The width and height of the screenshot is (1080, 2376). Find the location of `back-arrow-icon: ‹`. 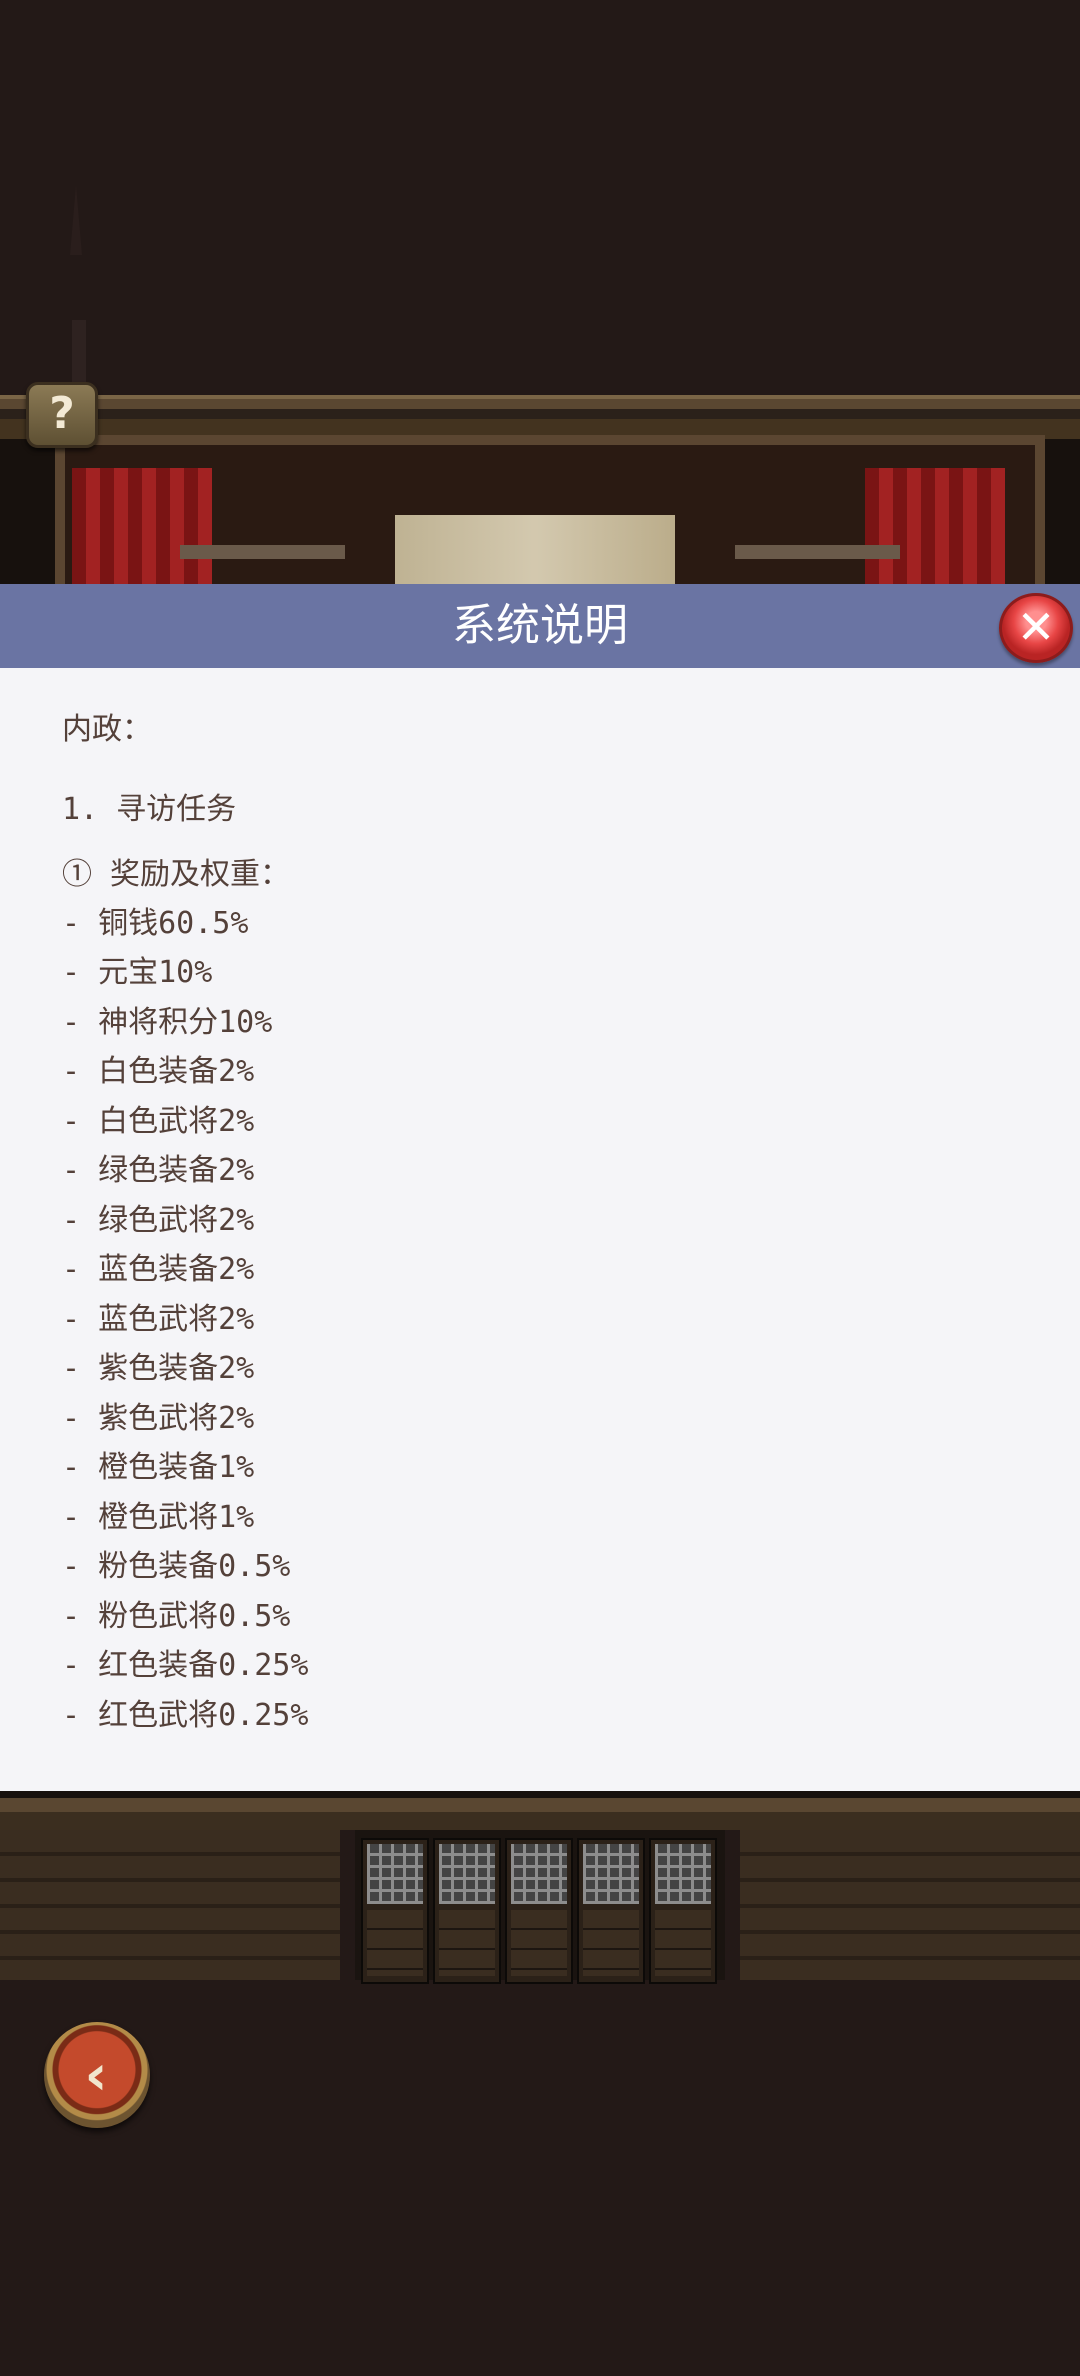

back-arrow-icon: ‹ is located at coordinates (96, 2075).